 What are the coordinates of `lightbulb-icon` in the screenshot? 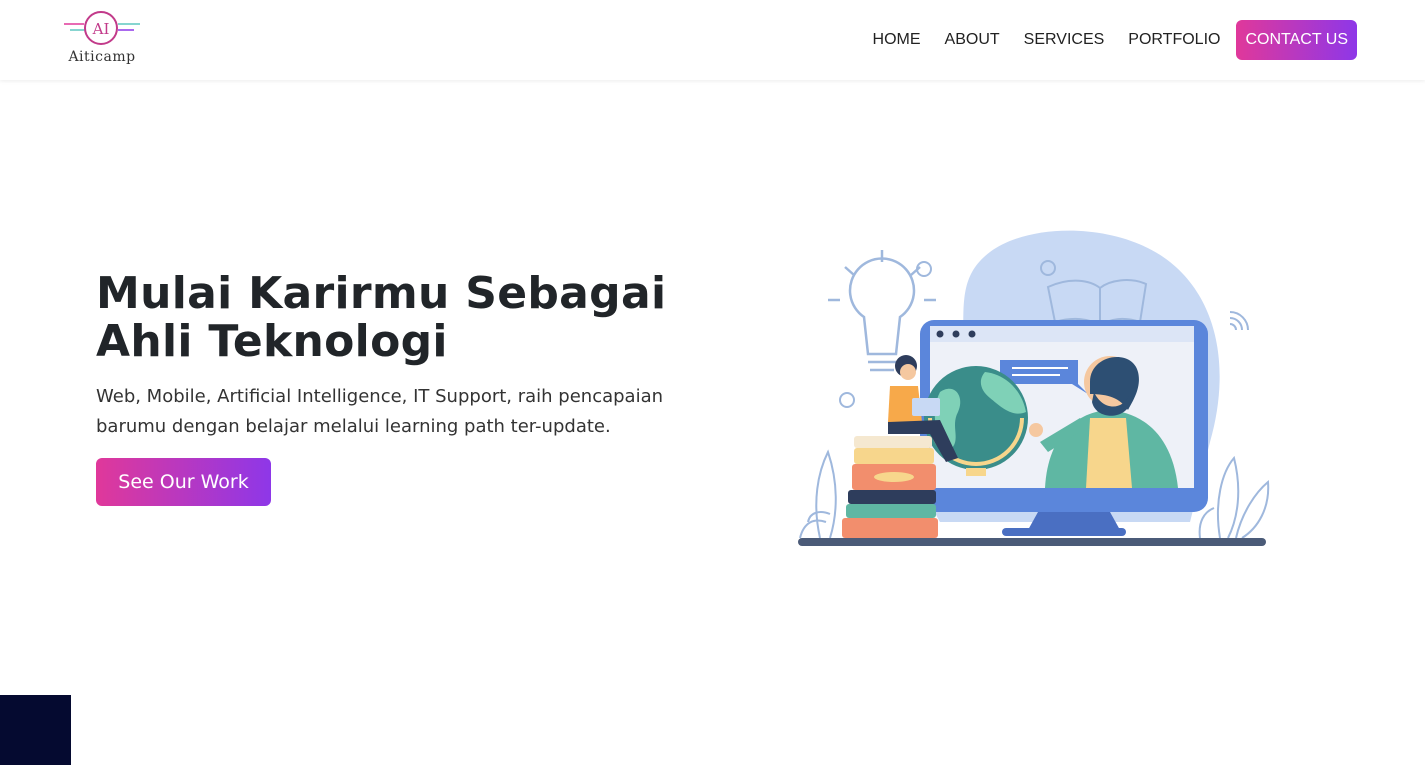 It's located at (882, 311).